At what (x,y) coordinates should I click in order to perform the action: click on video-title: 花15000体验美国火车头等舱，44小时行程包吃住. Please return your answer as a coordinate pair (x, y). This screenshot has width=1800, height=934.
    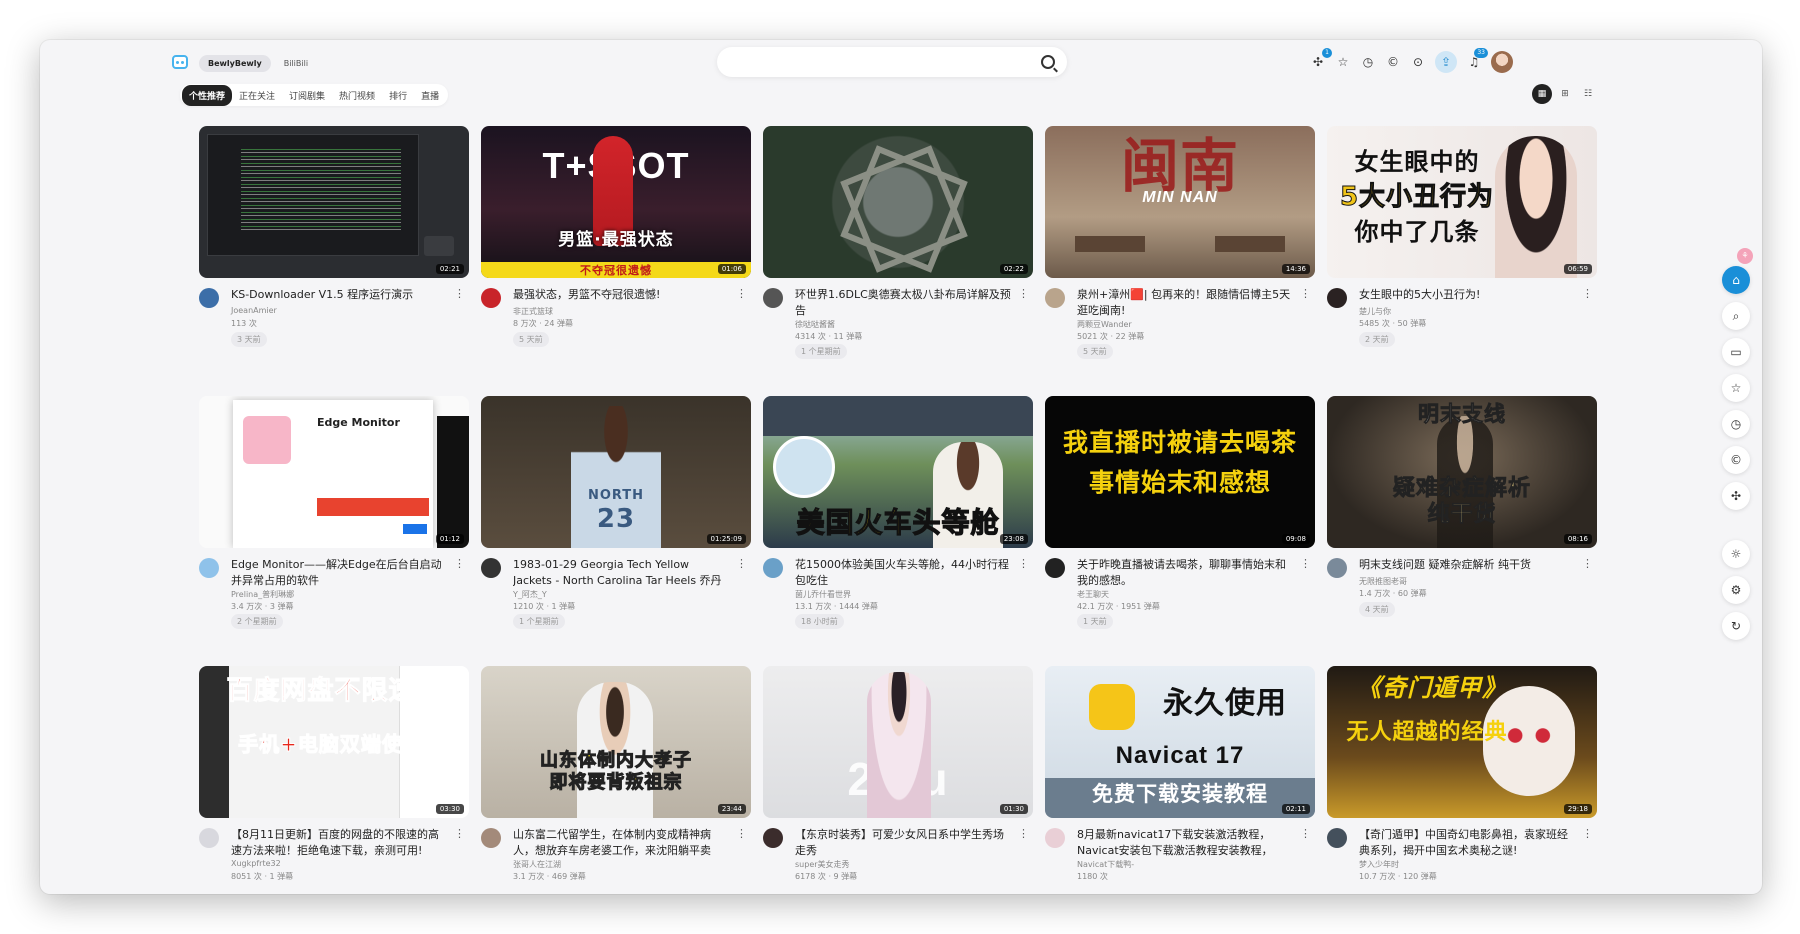
    Looking at the image, I should click on (903, 573).